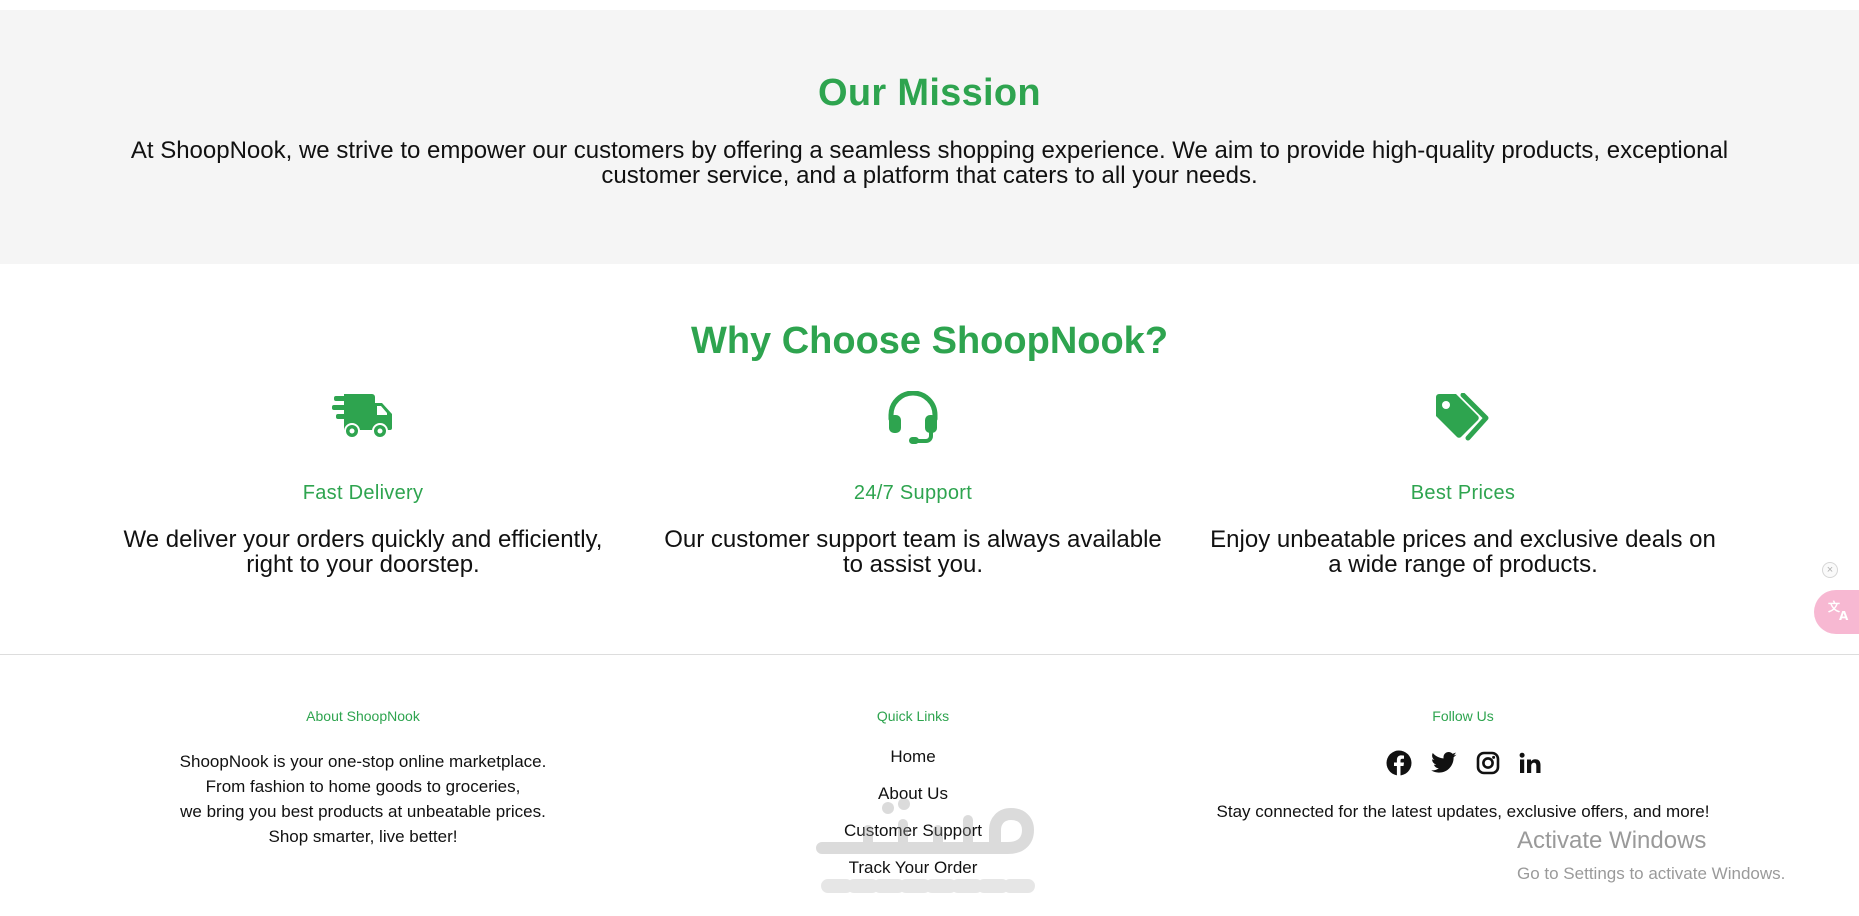 Image resolution: width=1859 pixels, height=916 pixels. What do you see at coordinates (913, 418) in the screenshot?
I see `headset-icon` at bounding box center [913, 418].